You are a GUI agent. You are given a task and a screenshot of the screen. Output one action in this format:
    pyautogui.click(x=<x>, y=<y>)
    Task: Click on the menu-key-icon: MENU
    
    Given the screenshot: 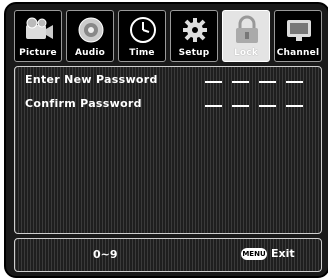 What is the action you would take?
    pyautogui.click(x=254, y=254)
    